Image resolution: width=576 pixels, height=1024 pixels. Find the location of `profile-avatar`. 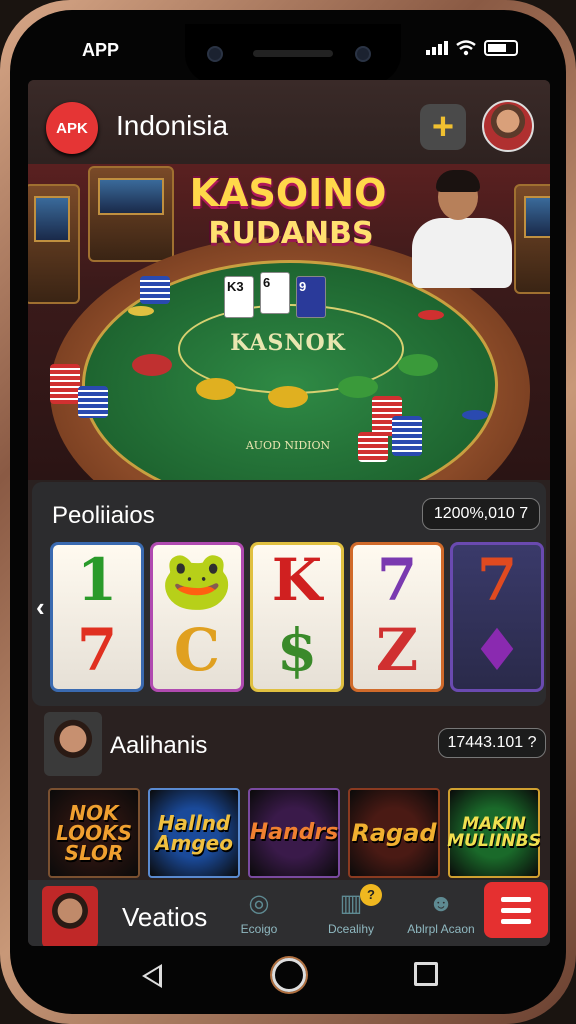

profile-avatar is located at coordinates (508, 126).